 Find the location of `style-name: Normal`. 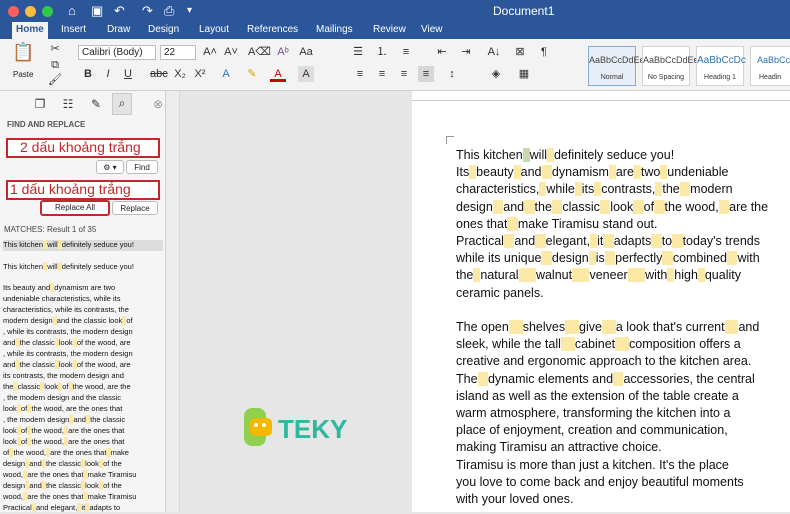

style-name: Normal is located at coordinates (612, 77).